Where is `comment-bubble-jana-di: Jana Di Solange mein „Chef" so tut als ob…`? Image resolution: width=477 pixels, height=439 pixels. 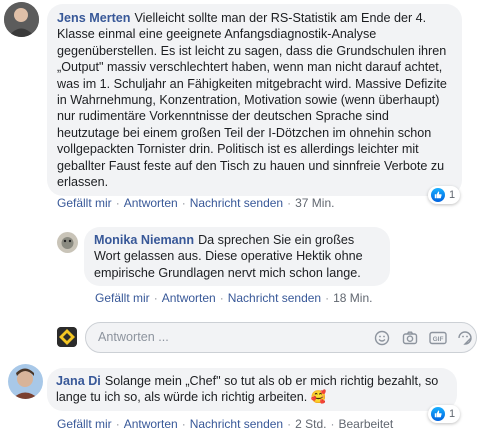
comment-bubble-jana-di: Jana Di Solange mein „Chef" so tut als ob… is located at coordinates (252, 389).